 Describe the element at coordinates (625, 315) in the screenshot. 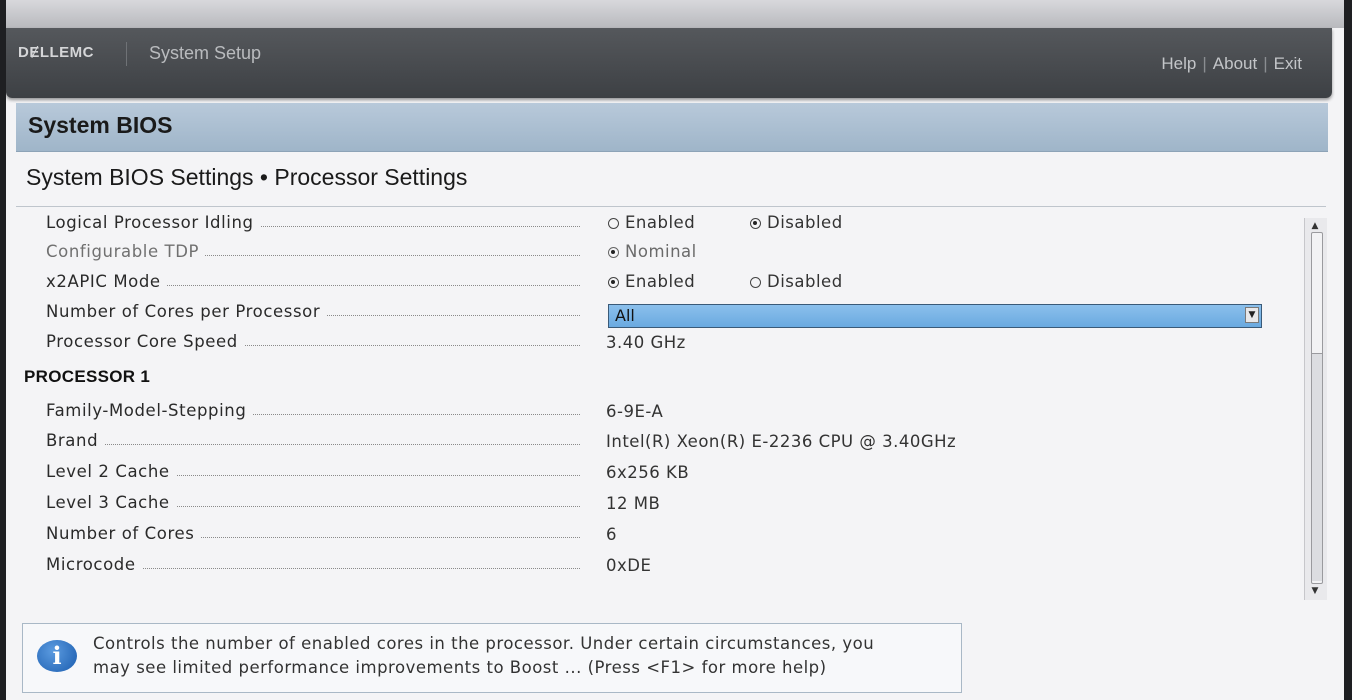

I see `dropdown-selected-value: All` at that location.